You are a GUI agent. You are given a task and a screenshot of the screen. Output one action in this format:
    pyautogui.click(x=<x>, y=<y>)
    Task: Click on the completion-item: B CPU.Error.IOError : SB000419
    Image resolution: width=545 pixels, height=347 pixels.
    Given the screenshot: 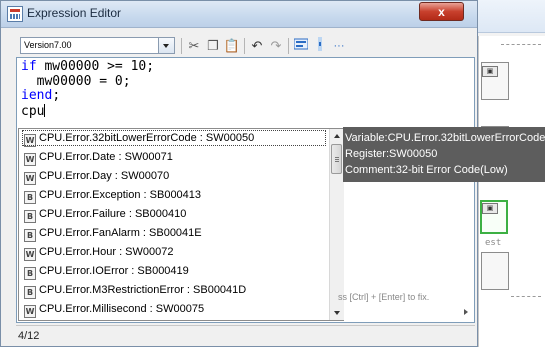 What is the action you would take?
    pyautogui.click(x=174, y=271)
    